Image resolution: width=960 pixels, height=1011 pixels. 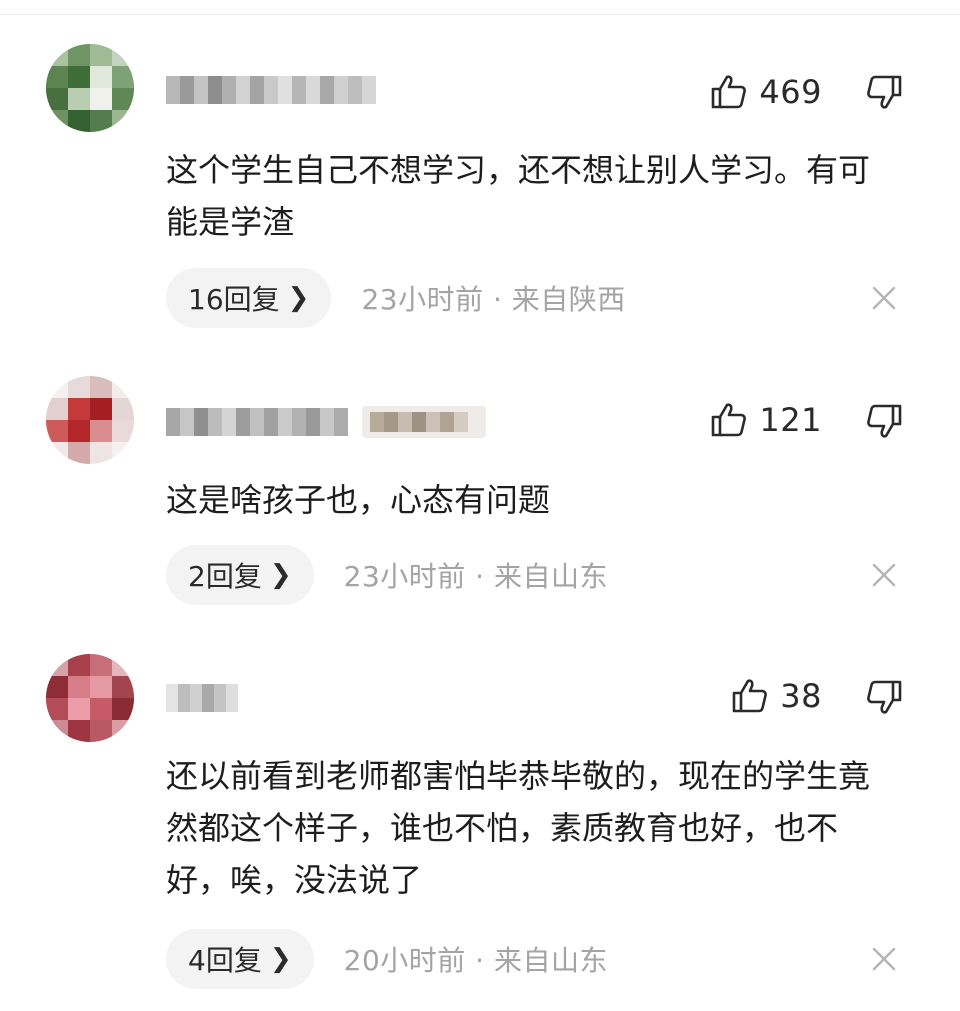 I want to click on comment-timestamp: 20小时前 · 来自山东, so click(x=476, y=959).